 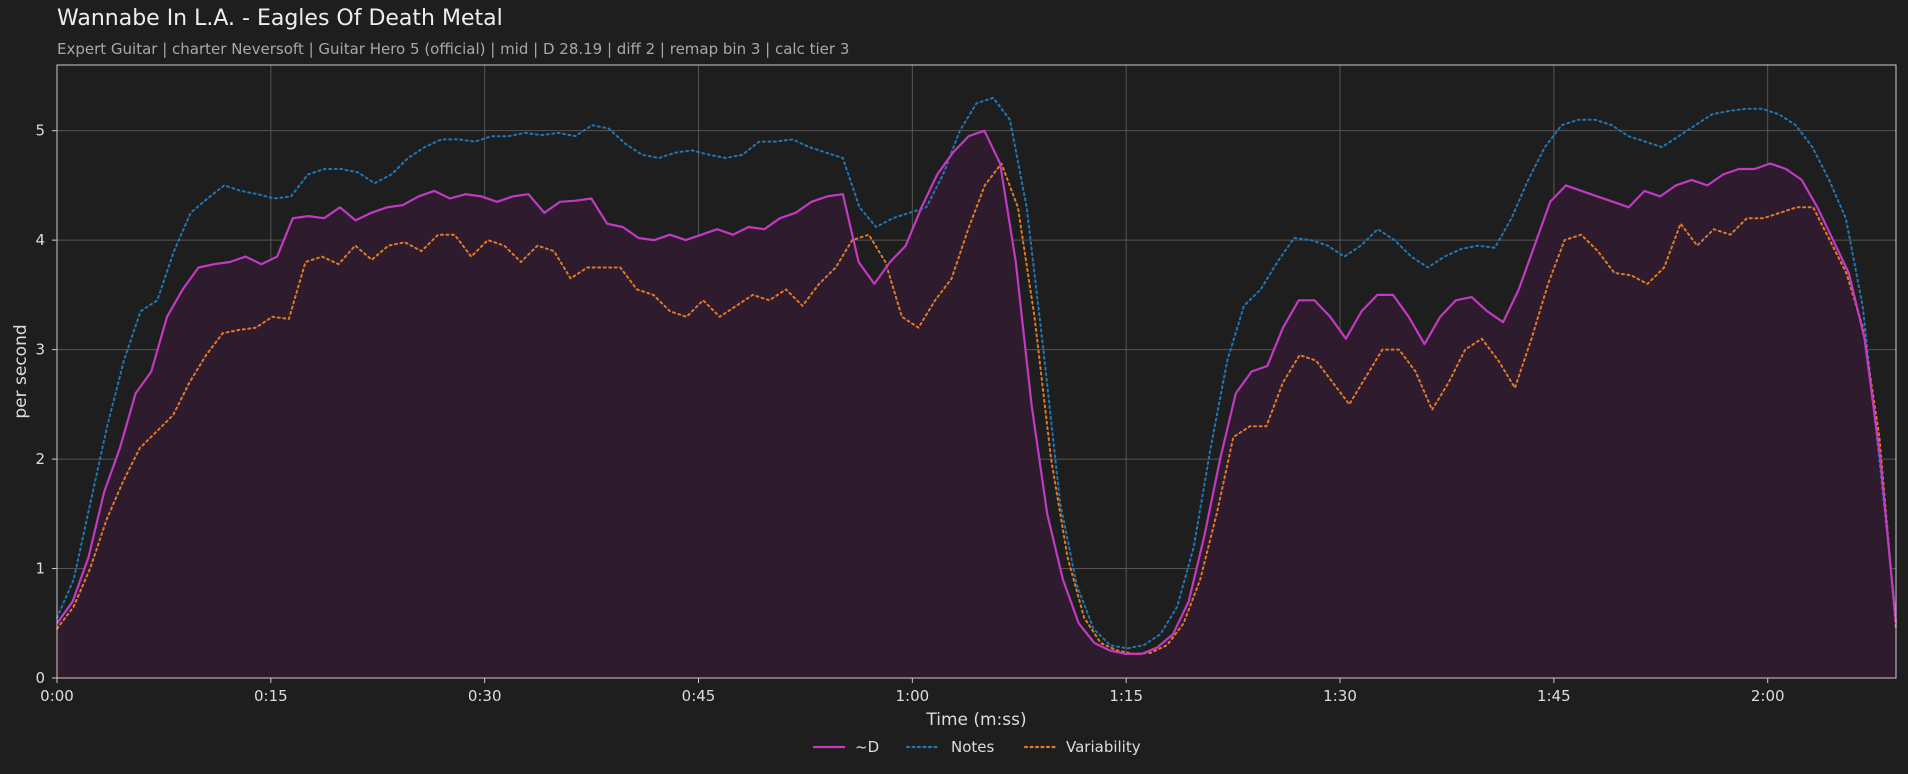 What do you see at coordinates (21, 371) in the screenshot?
I see `y-axis-label: per second` at bounding box center [21, 371].